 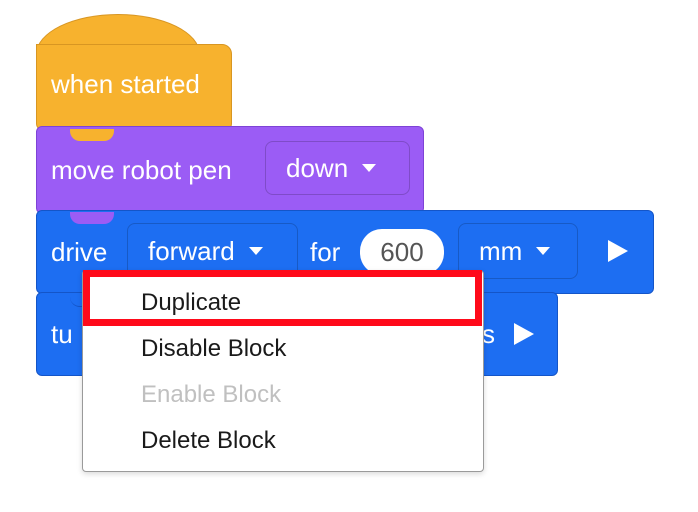 What do you see at coordinates (208, 441) in the screenshot?
I see `menu-item-delete-block: Delete Block` at bounding box center [208, 441].